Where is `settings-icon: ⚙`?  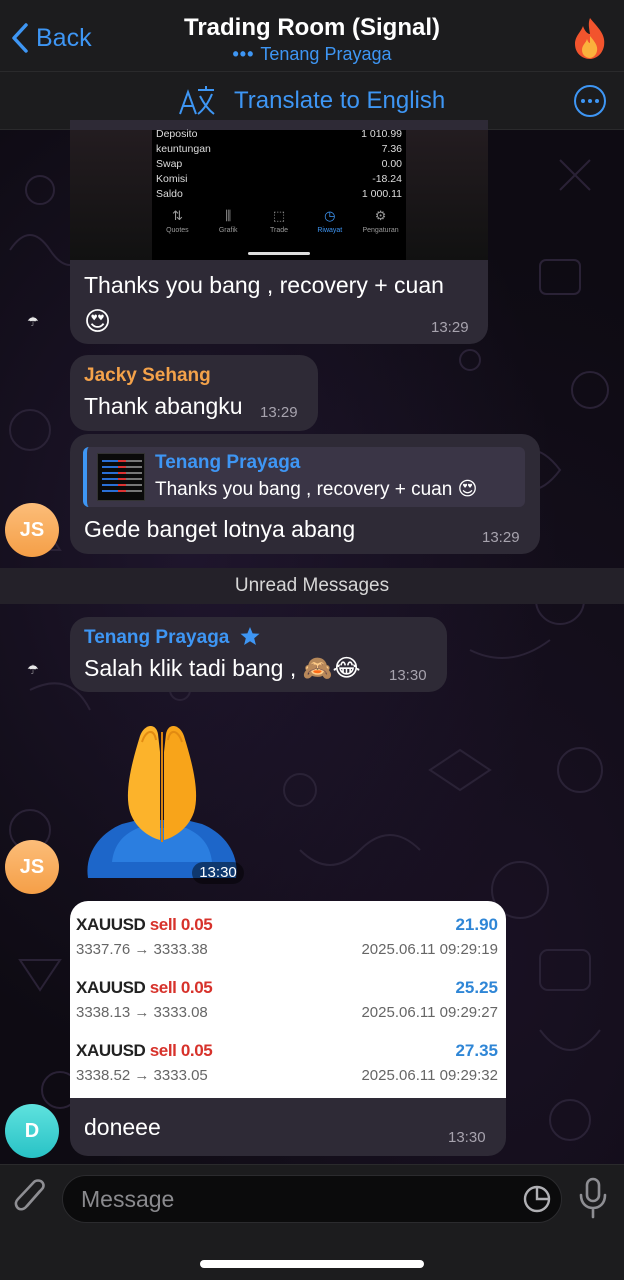
settings-icon: ⚙ is located at coordinates (380, 215).